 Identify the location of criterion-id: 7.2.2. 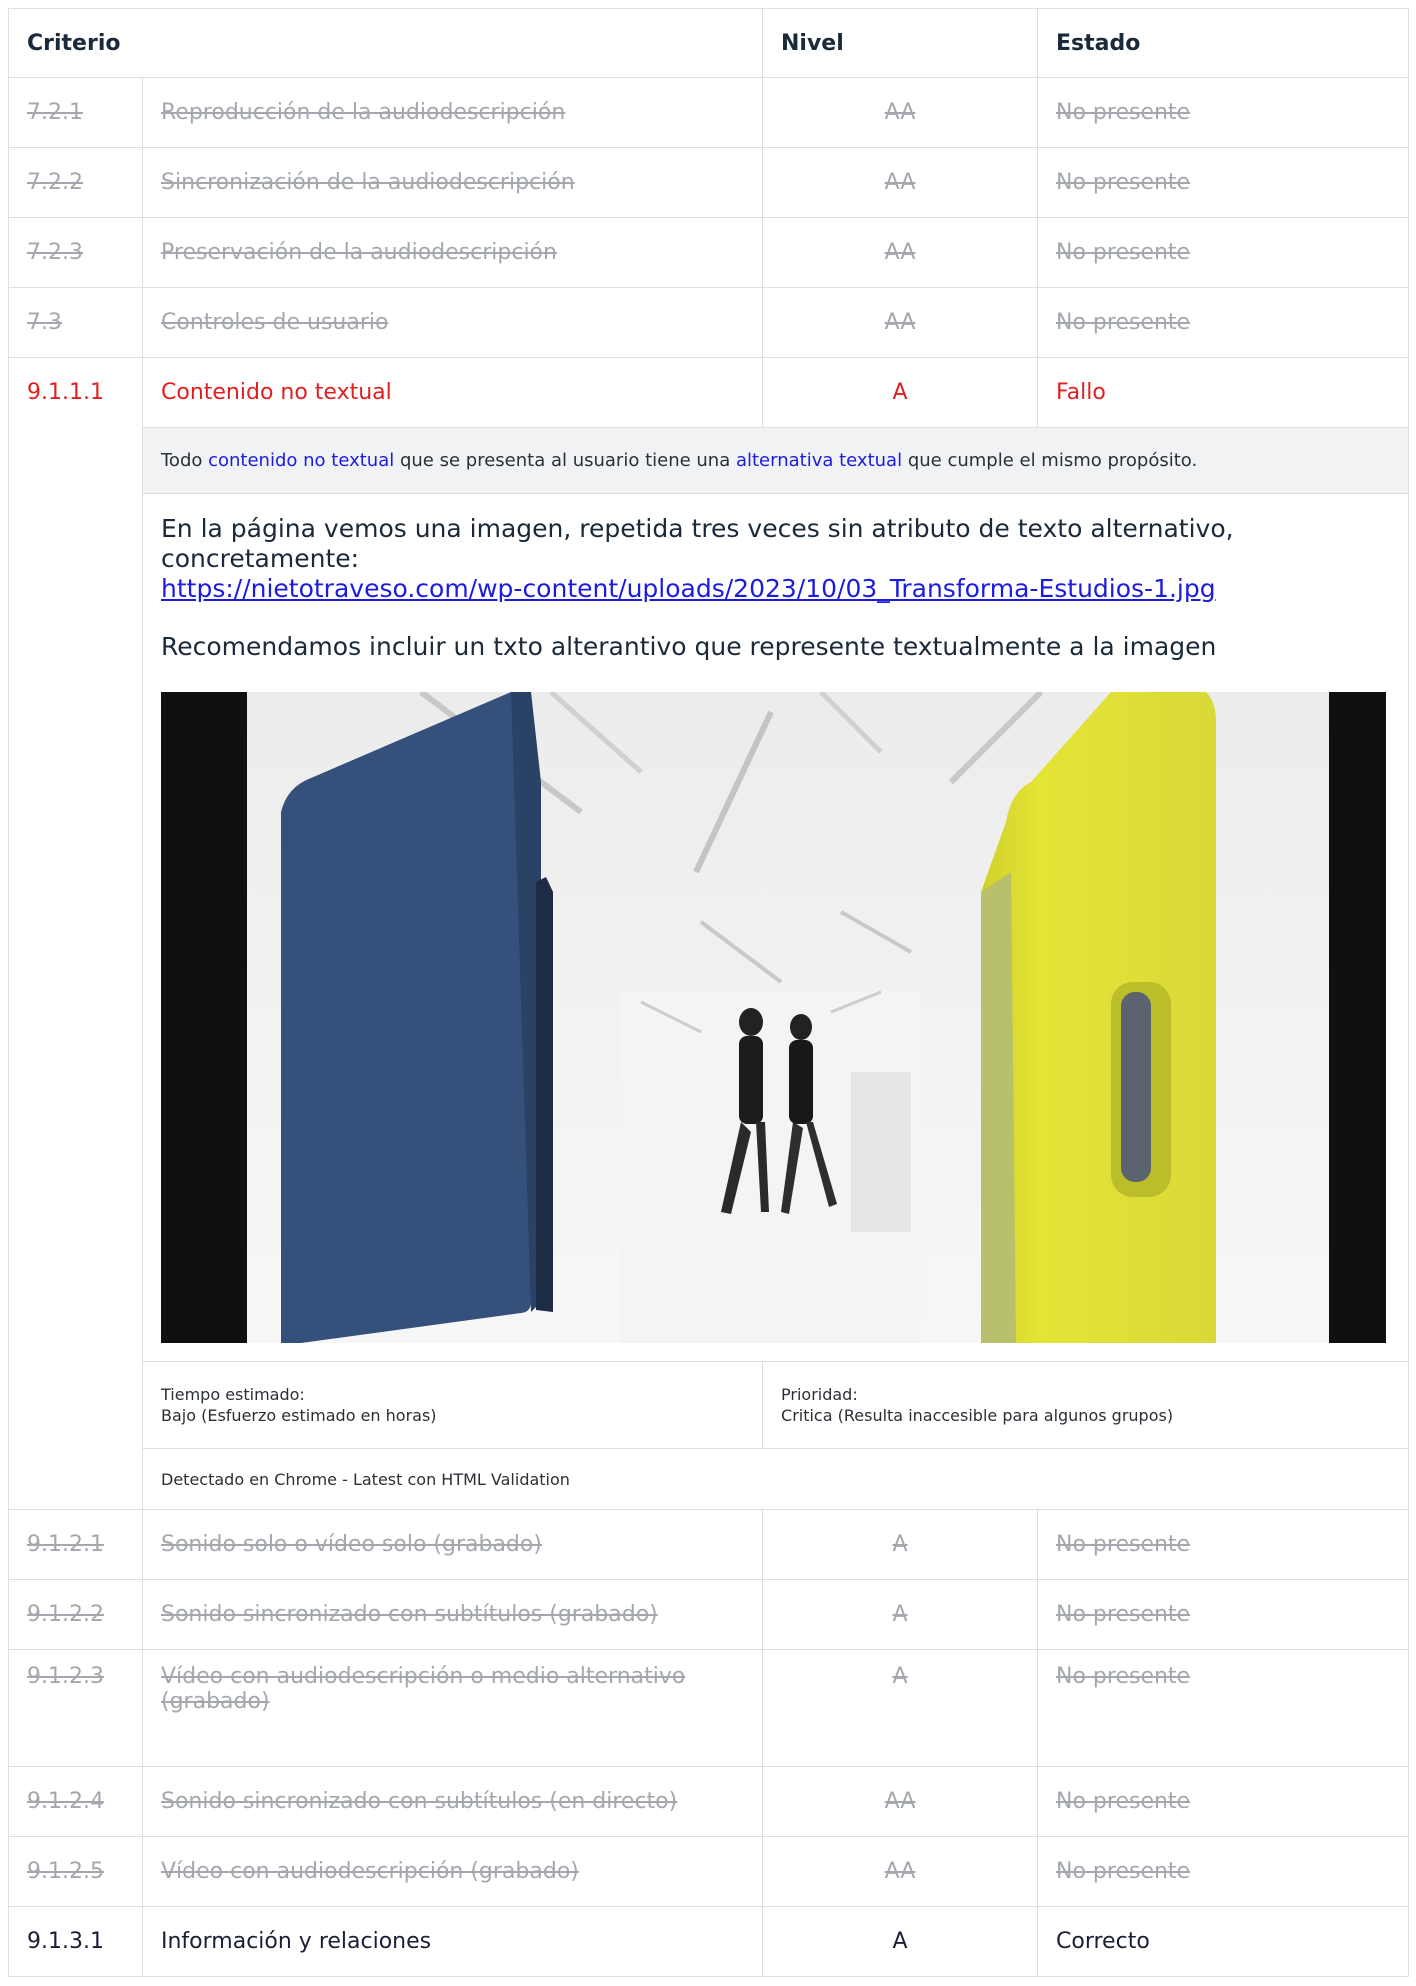
(75, 182).